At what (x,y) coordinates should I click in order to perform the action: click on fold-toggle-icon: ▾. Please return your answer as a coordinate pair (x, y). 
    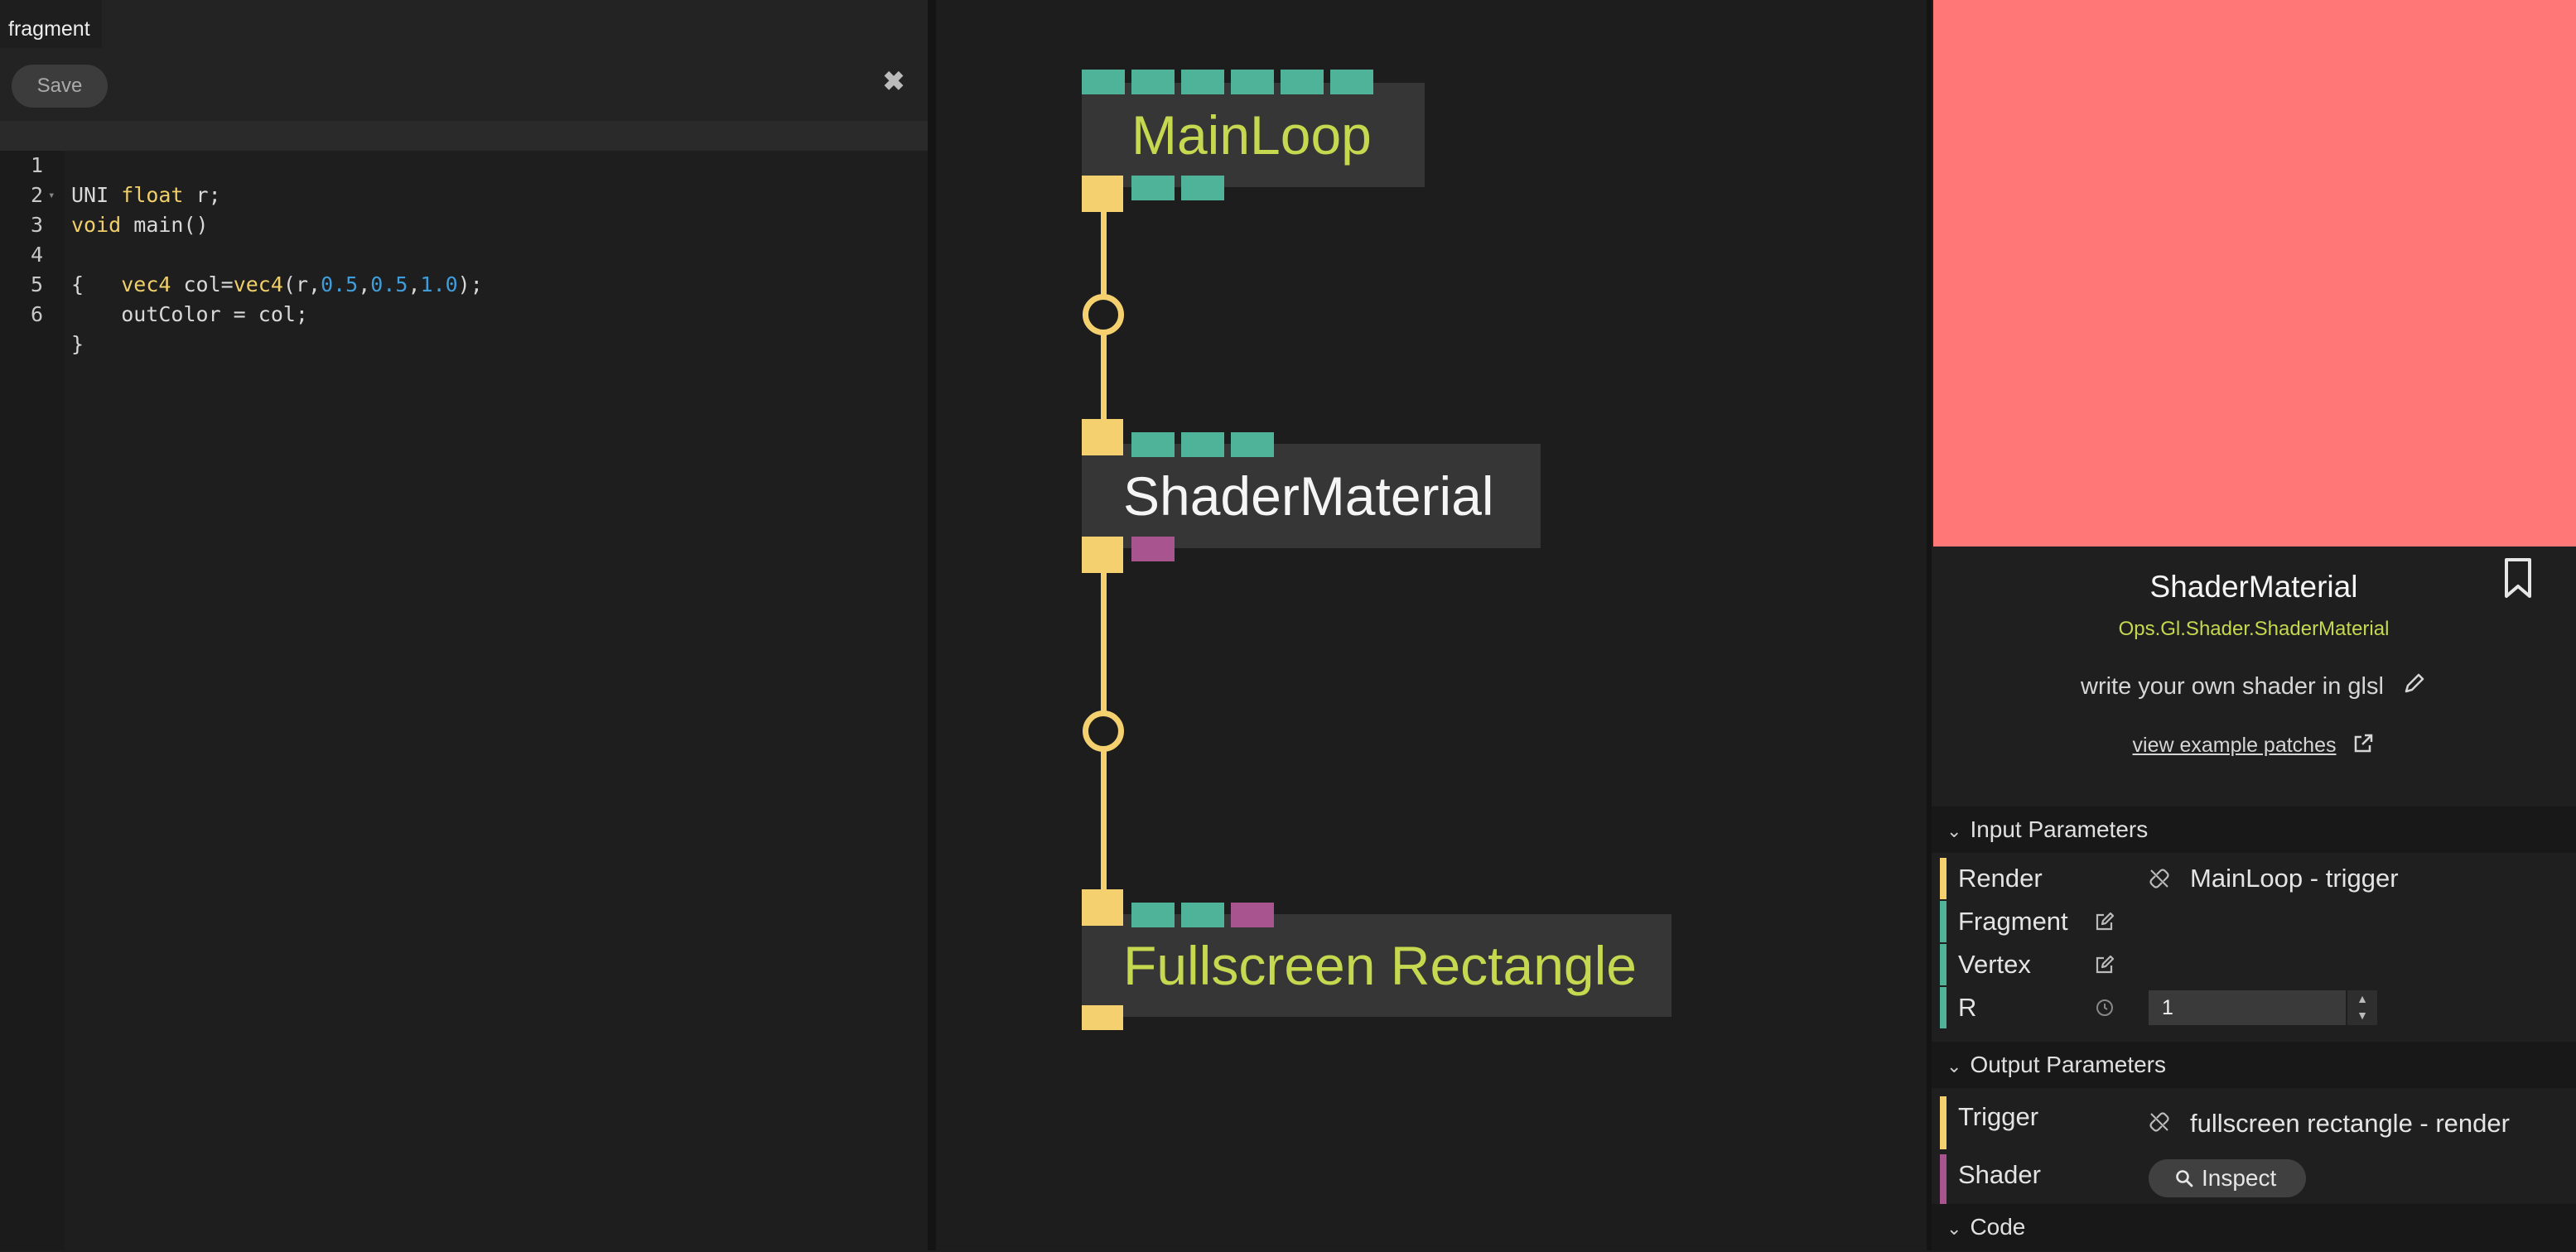
    Looking at the image, I should click on (51, 195).